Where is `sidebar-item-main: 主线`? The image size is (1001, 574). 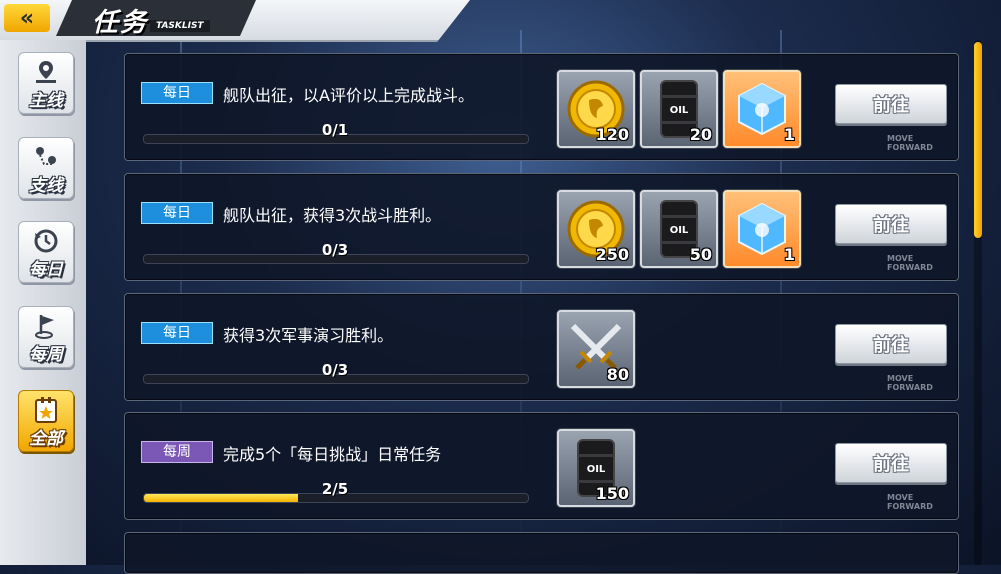 sidebar-item-main: 主线 is located at coordinates (46, 83).